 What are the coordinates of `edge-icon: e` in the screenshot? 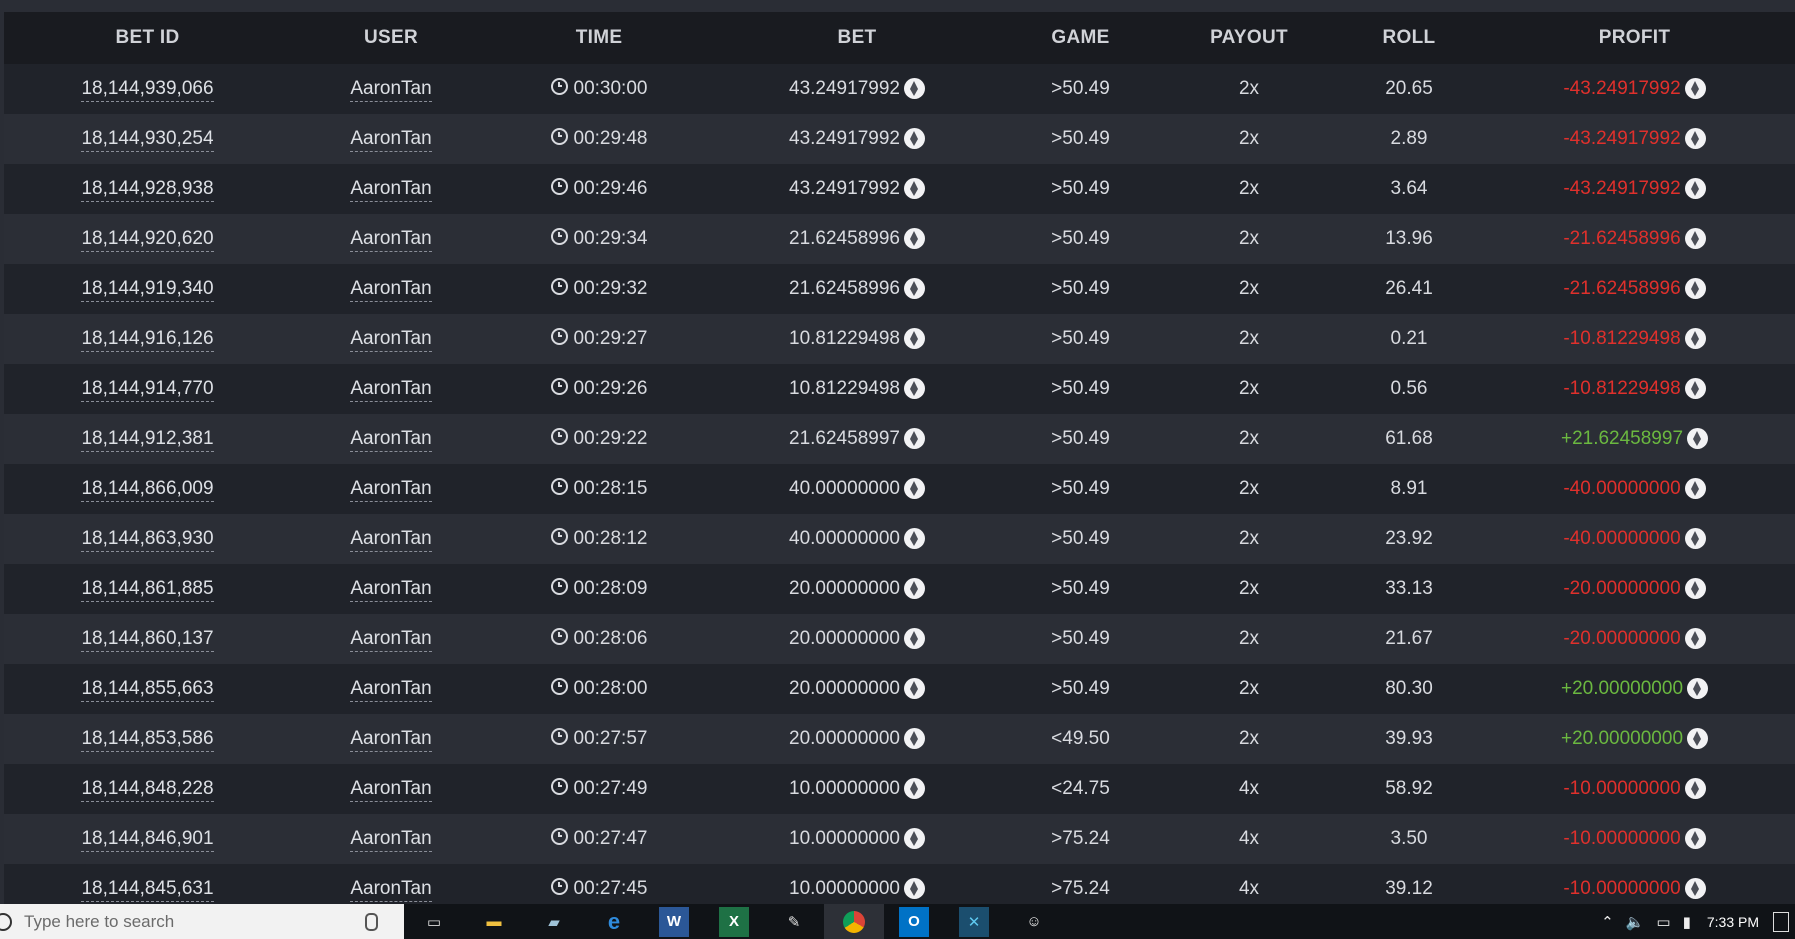 It's located at (614, 922).